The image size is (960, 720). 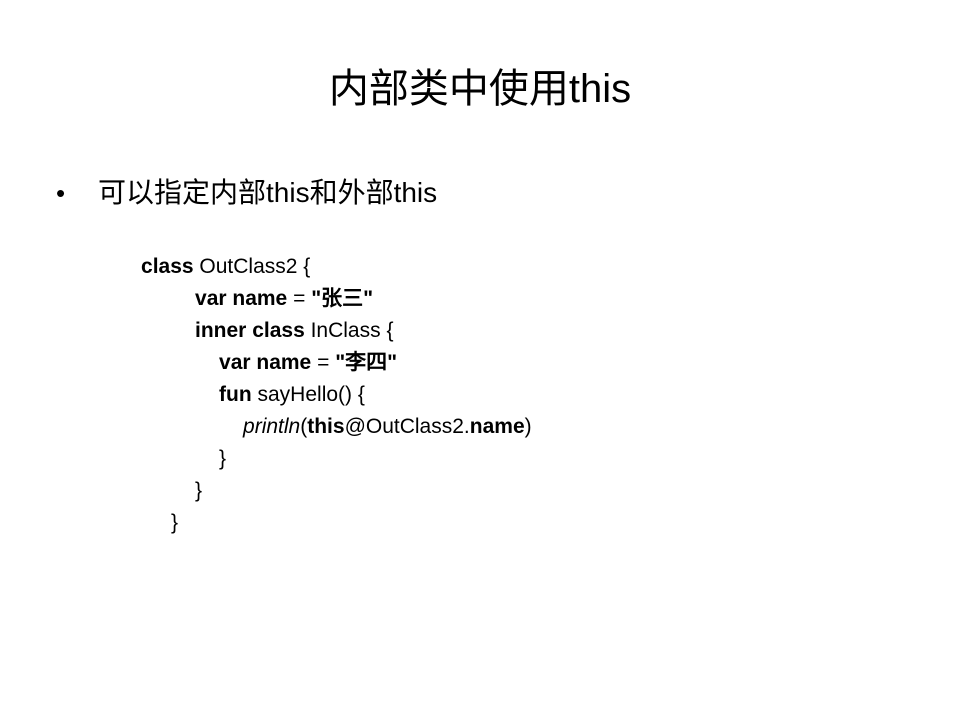 What do you see at coordinates (370, 408) in the screenshot?
I see `code-line-println: println(this@OutClass2.name)` at bounding box center [370, 408].